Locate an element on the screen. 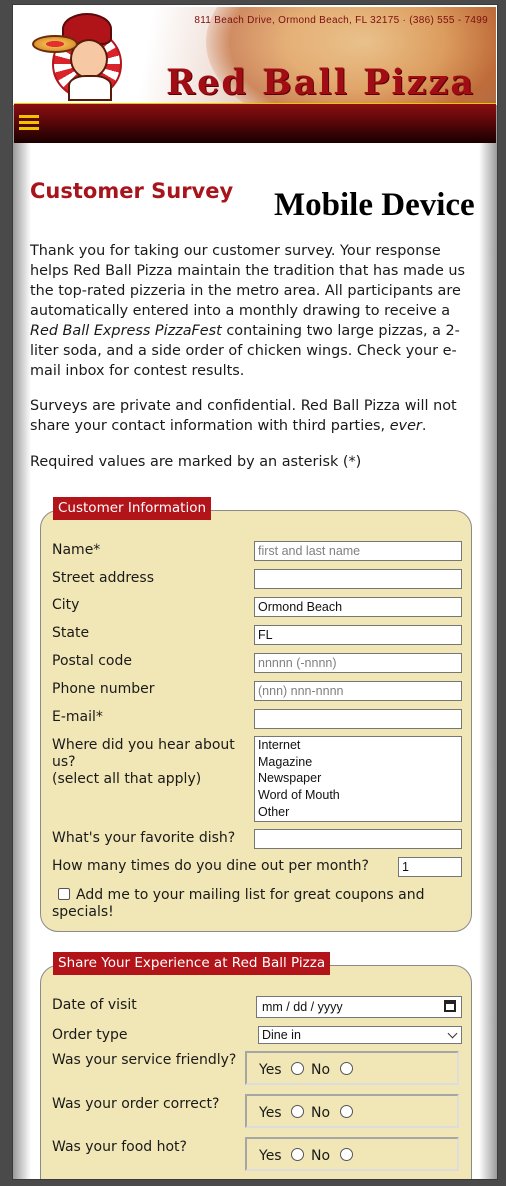 Image resolution: width=506 pixels, height=1186 pixels. page-title: Customer Survey is located at coordinates (132, 191).